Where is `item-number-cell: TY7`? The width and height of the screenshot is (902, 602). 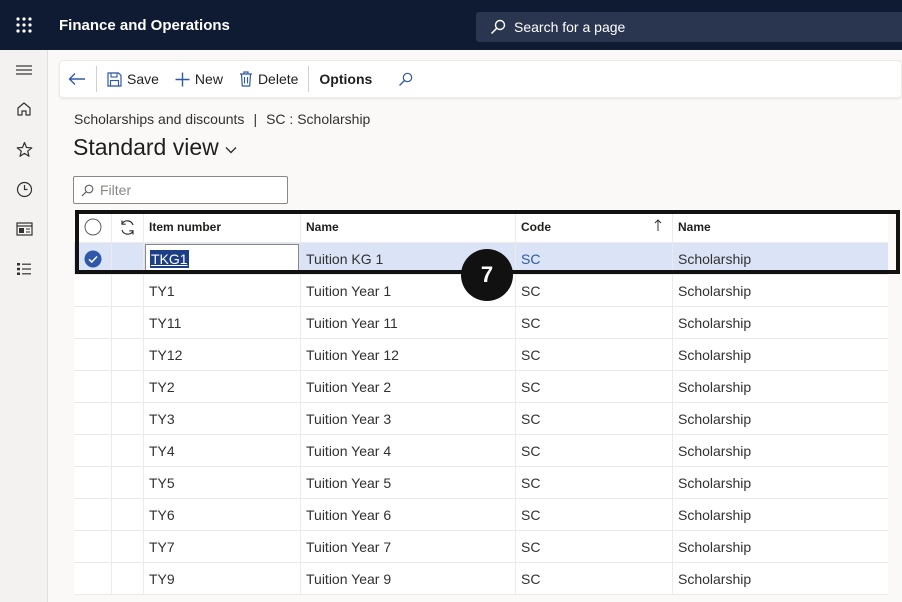
item-number-cell: TY7 is located at coordinates (222, 546).